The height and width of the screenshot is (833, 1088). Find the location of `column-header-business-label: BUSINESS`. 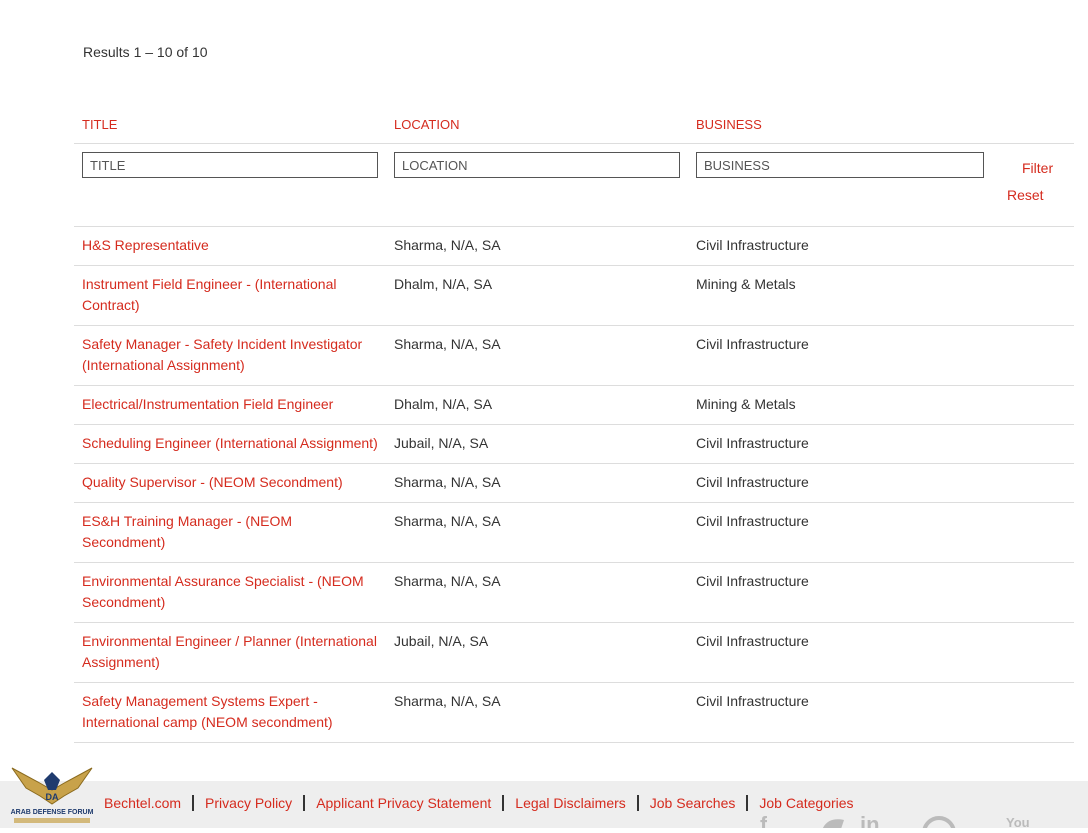

column-header-business-label: BUSINESS is located at coordinates (729, 124).